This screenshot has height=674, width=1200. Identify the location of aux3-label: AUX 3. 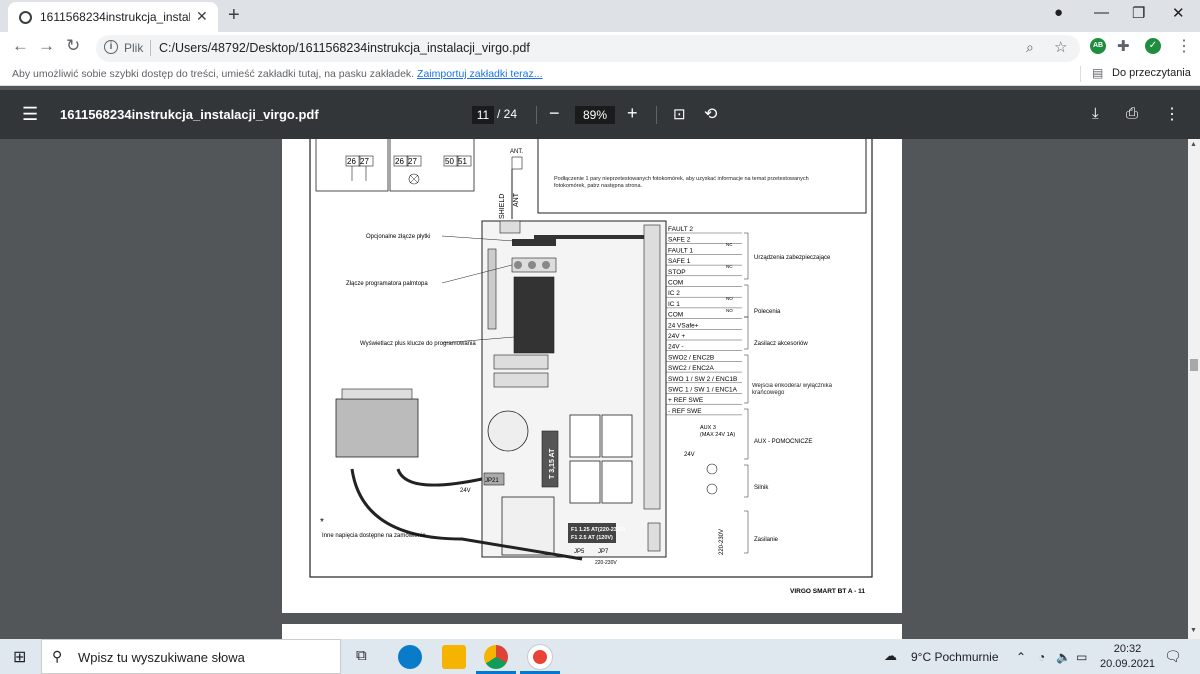
(708, 428).